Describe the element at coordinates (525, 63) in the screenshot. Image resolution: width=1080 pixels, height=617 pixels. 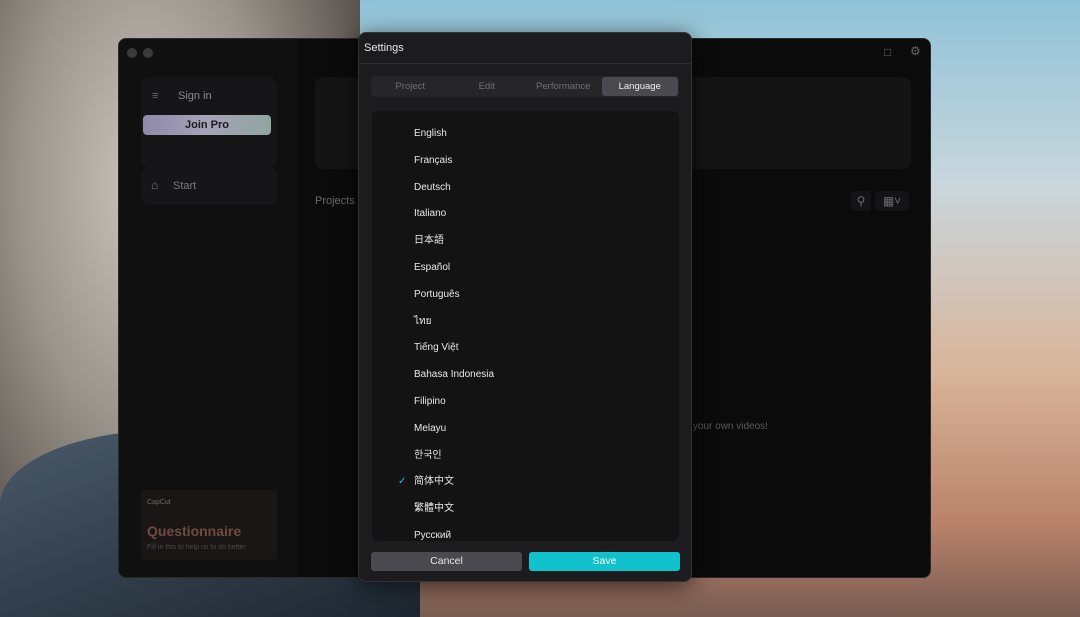
I see `divider` at that location.